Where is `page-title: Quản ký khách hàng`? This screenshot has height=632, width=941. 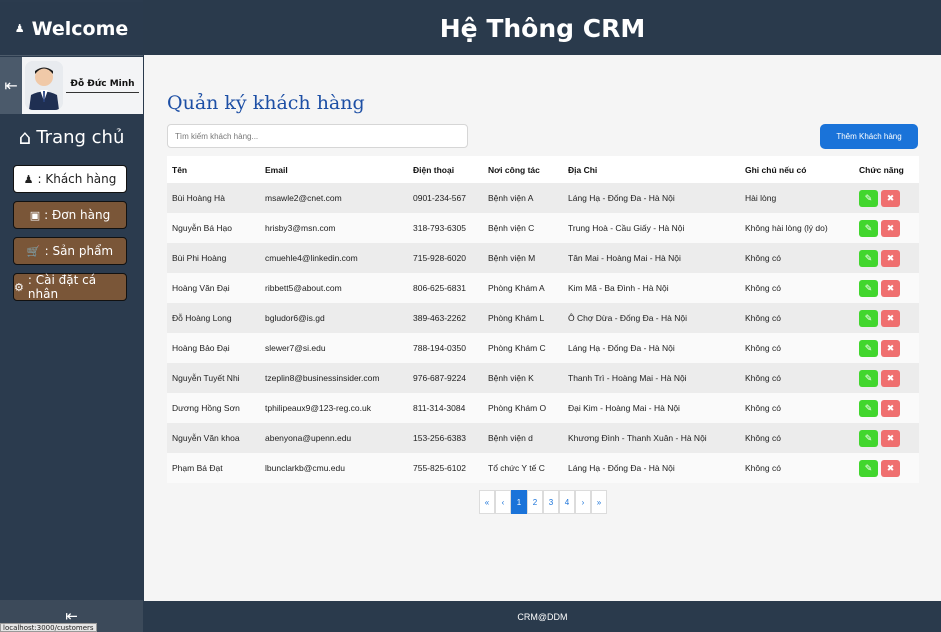 page-title: Quản ký khách hàng is located at coordinates (266, 103).